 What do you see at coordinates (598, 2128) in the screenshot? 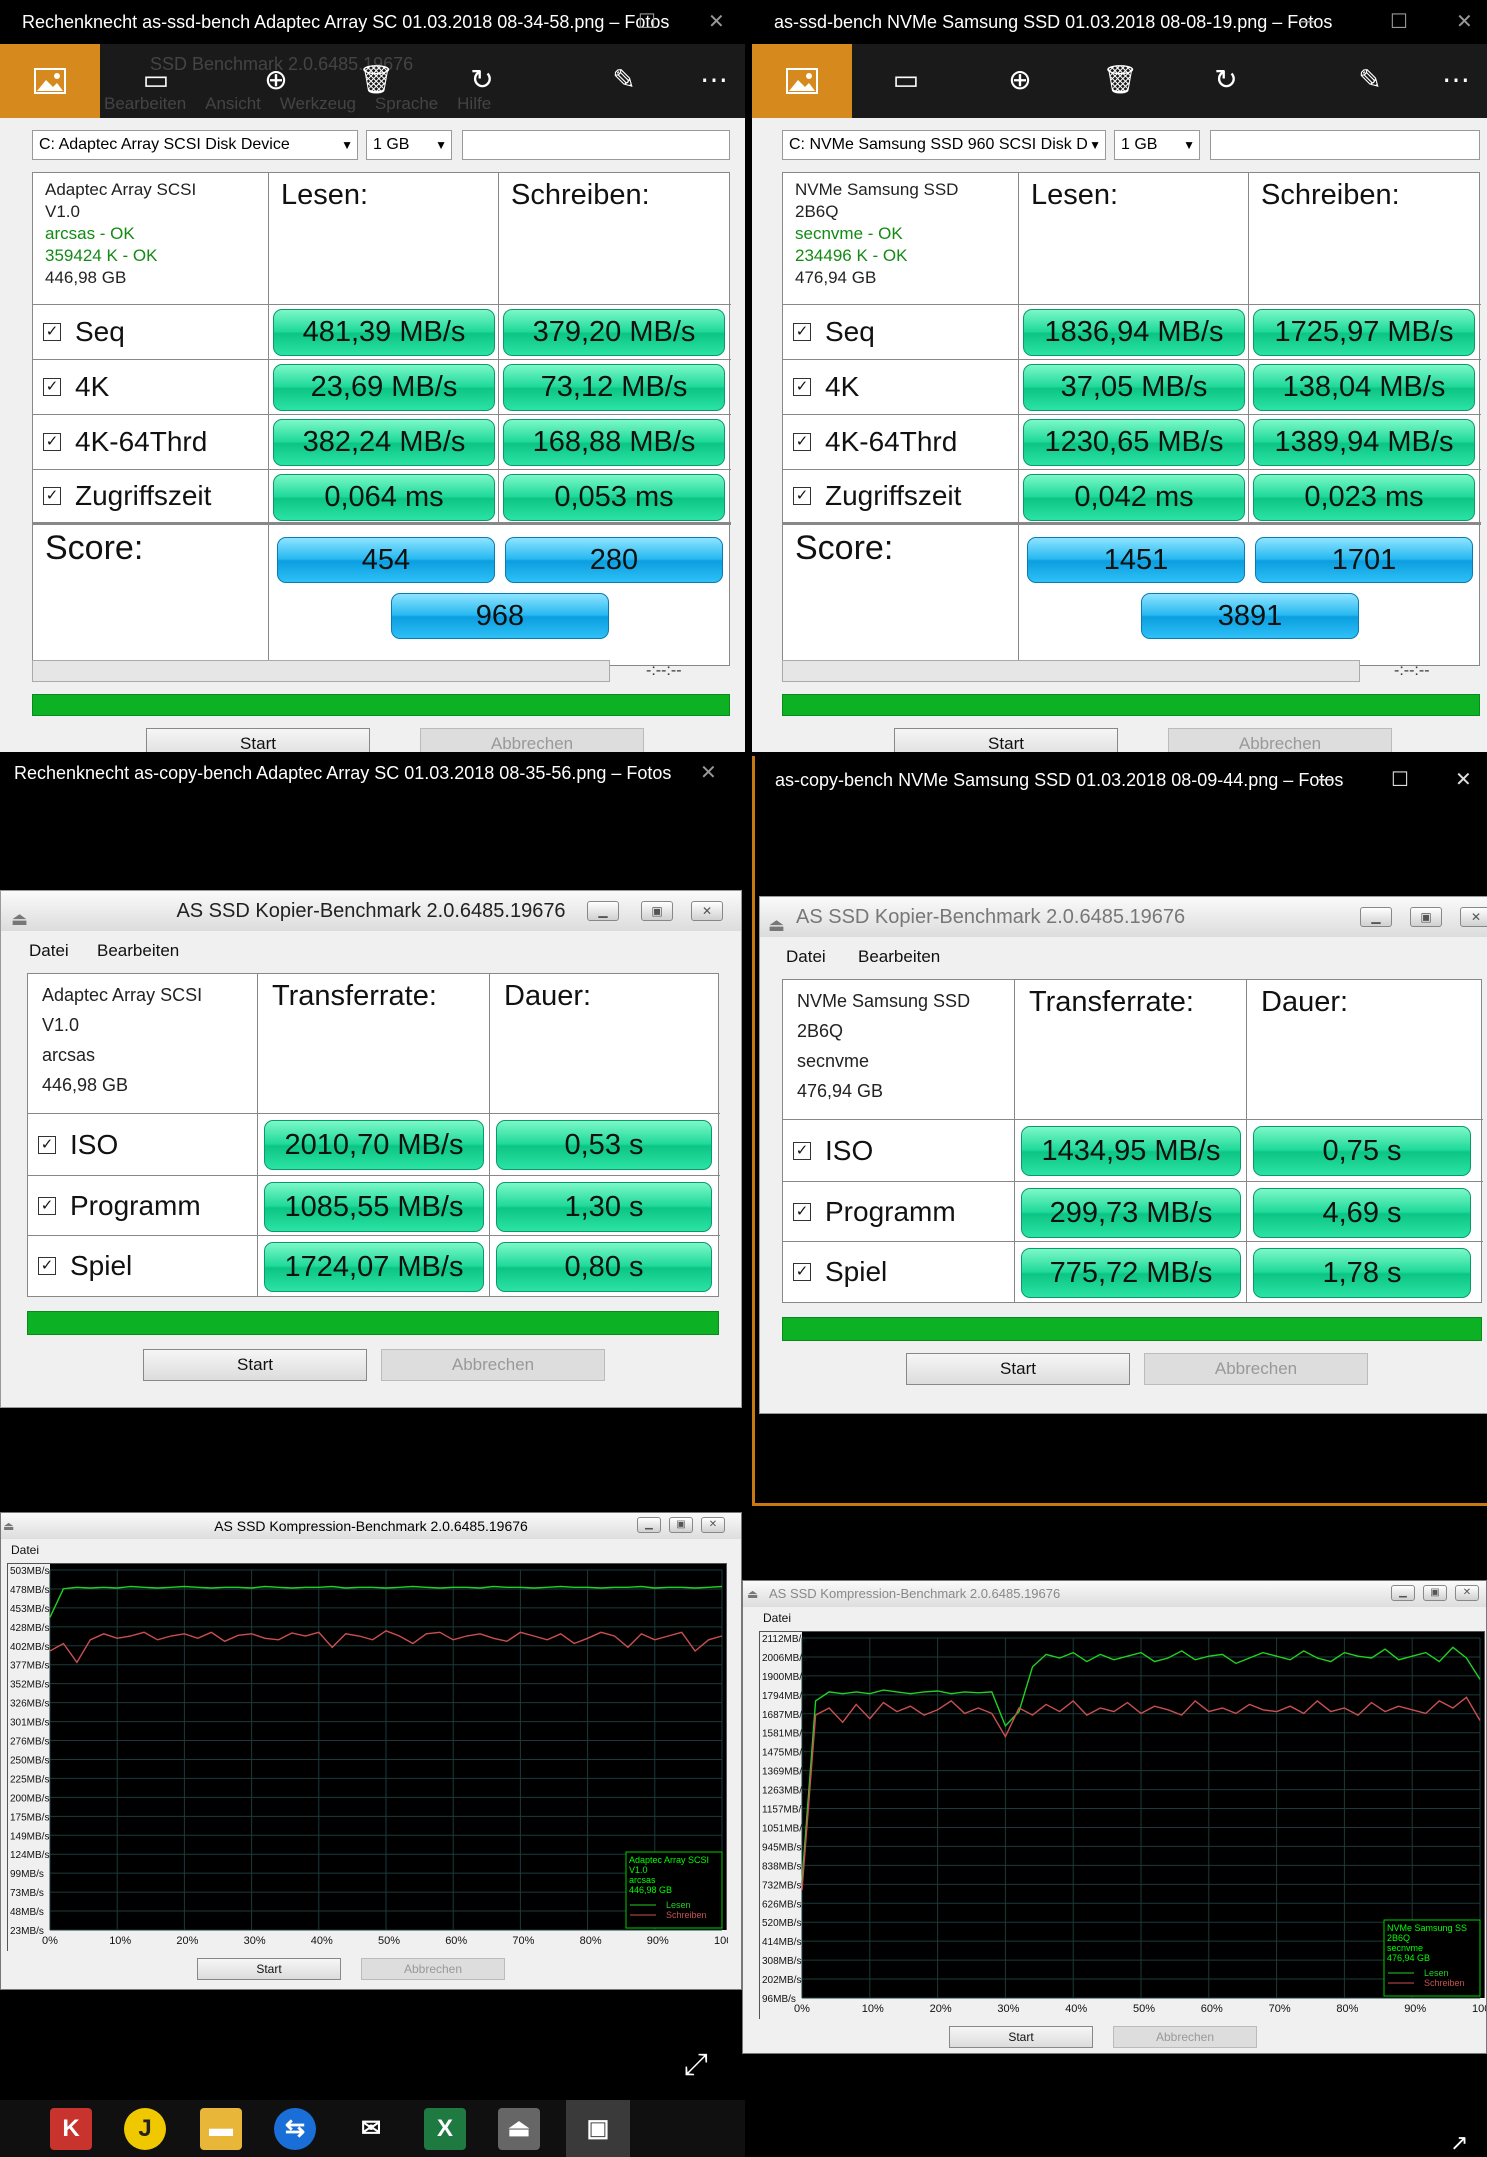
I see `photos-icon: ▣` at bounding box center [598, 2128].